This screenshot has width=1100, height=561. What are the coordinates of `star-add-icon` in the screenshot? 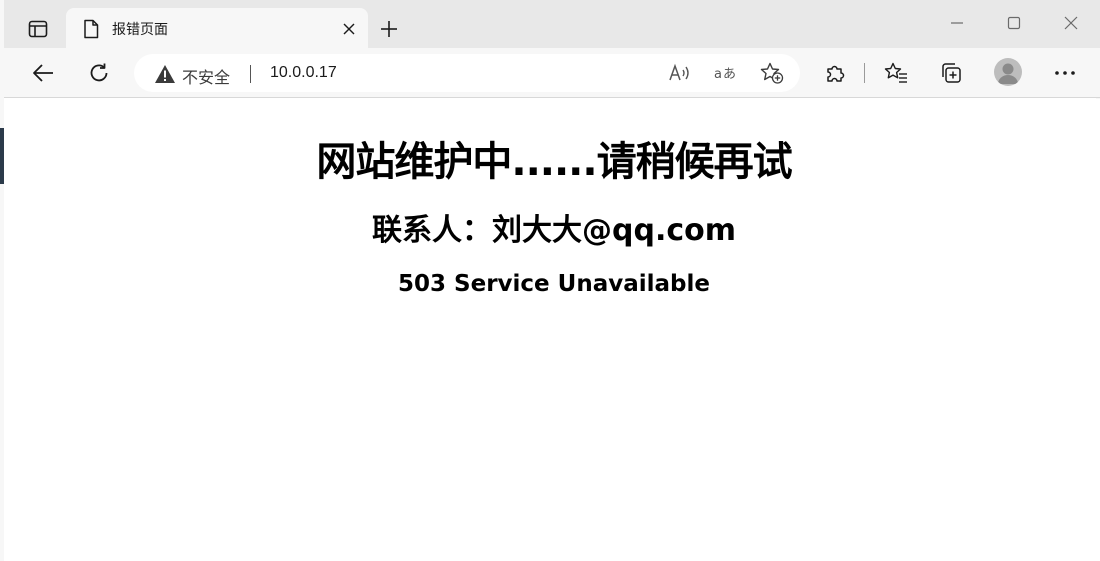 It's located at (772, 73).